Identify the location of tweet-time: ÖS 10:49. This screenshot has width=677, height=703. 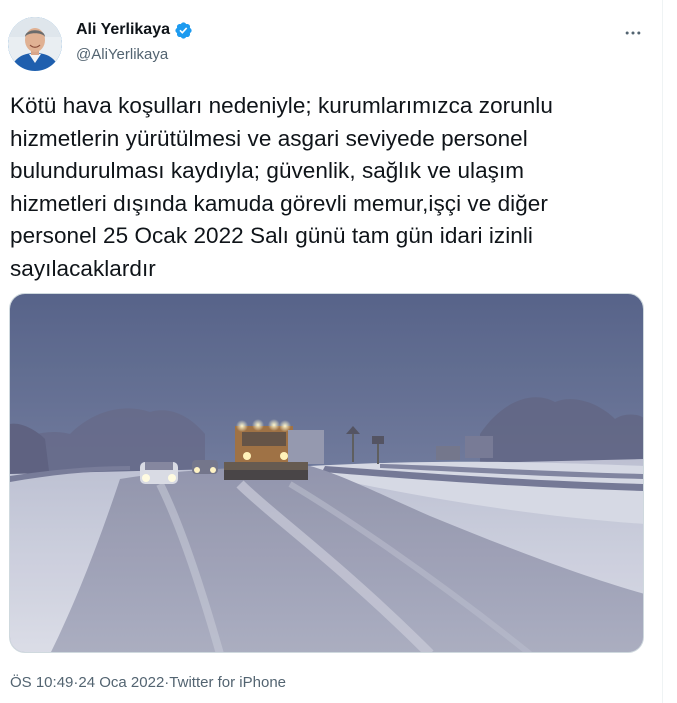
(41, 683).